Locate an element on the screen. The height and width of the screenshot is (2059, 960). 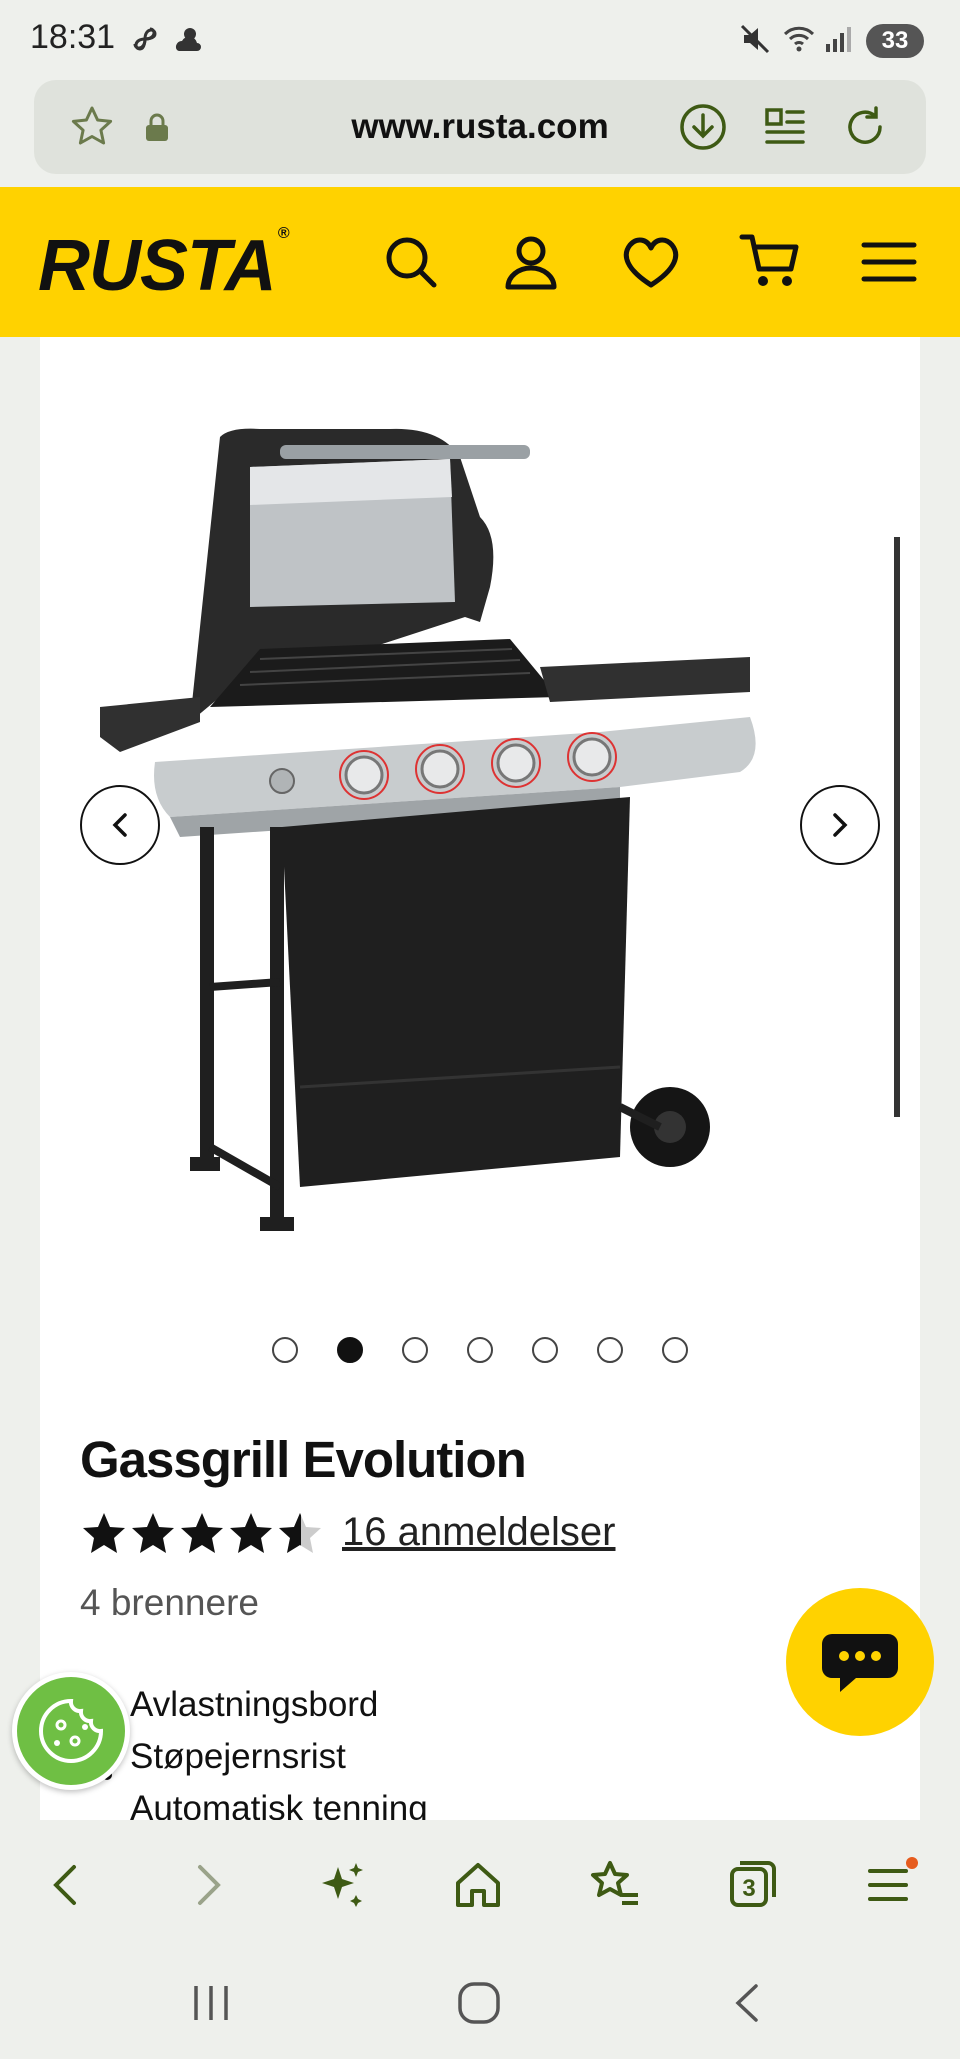
feature-item: Støpejernsrist is located at coordinates (238, 1756).